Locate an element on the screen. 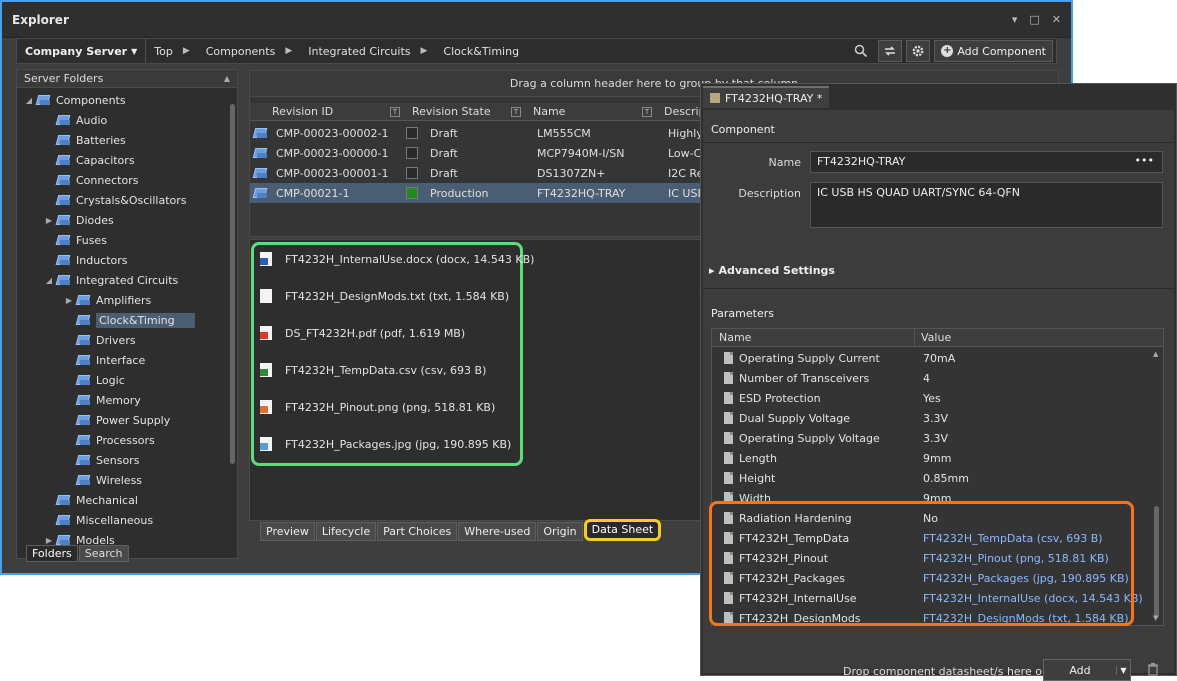  tab-part-choices: Part Choices is located at coordinates (417, 531).